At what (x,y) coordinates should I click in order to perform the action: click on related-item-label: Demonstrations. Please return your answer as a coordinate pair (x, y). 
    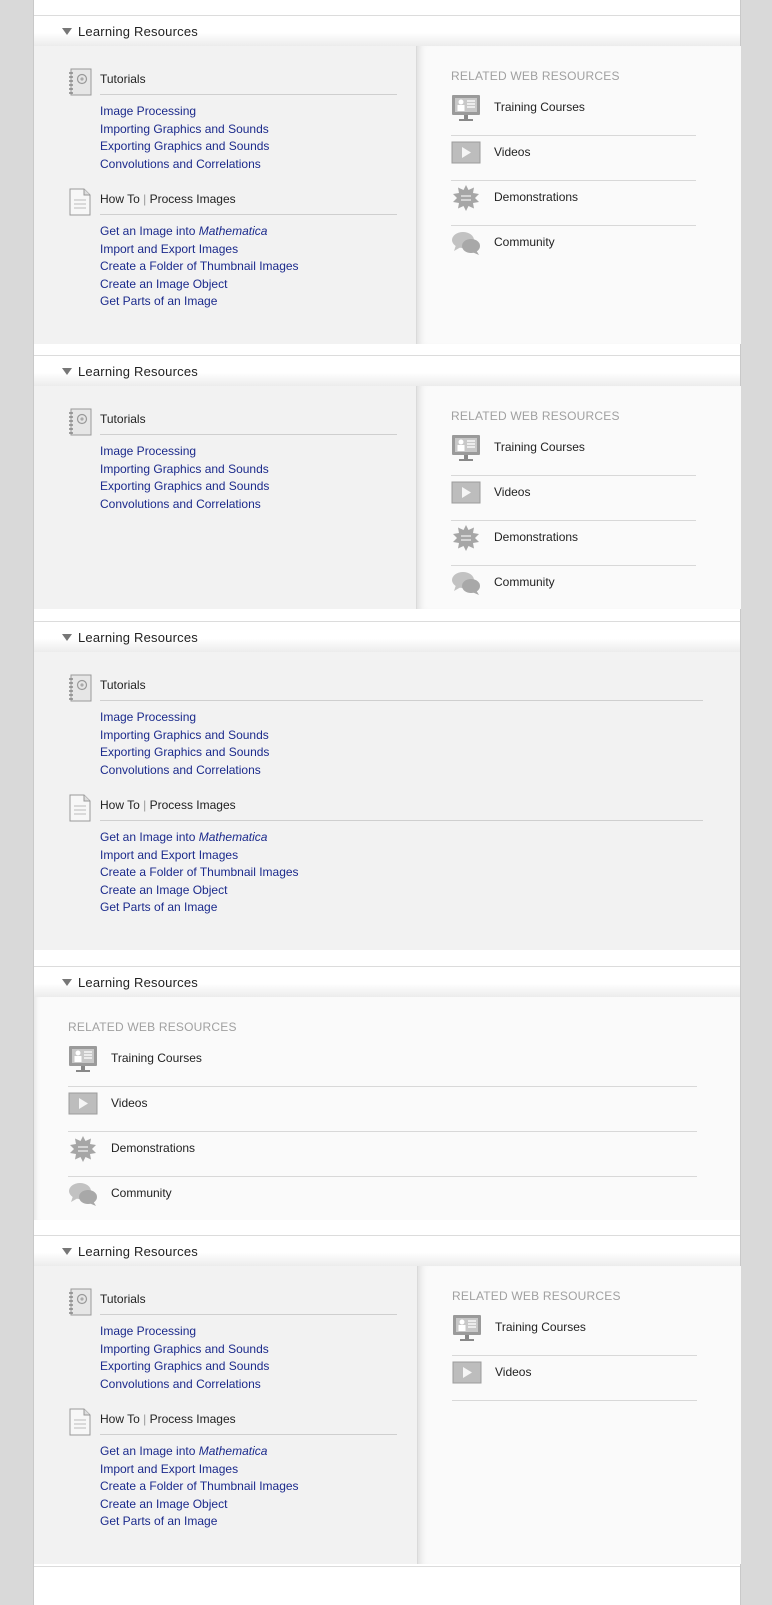
    Looking at the image, I should click on (536, 537).